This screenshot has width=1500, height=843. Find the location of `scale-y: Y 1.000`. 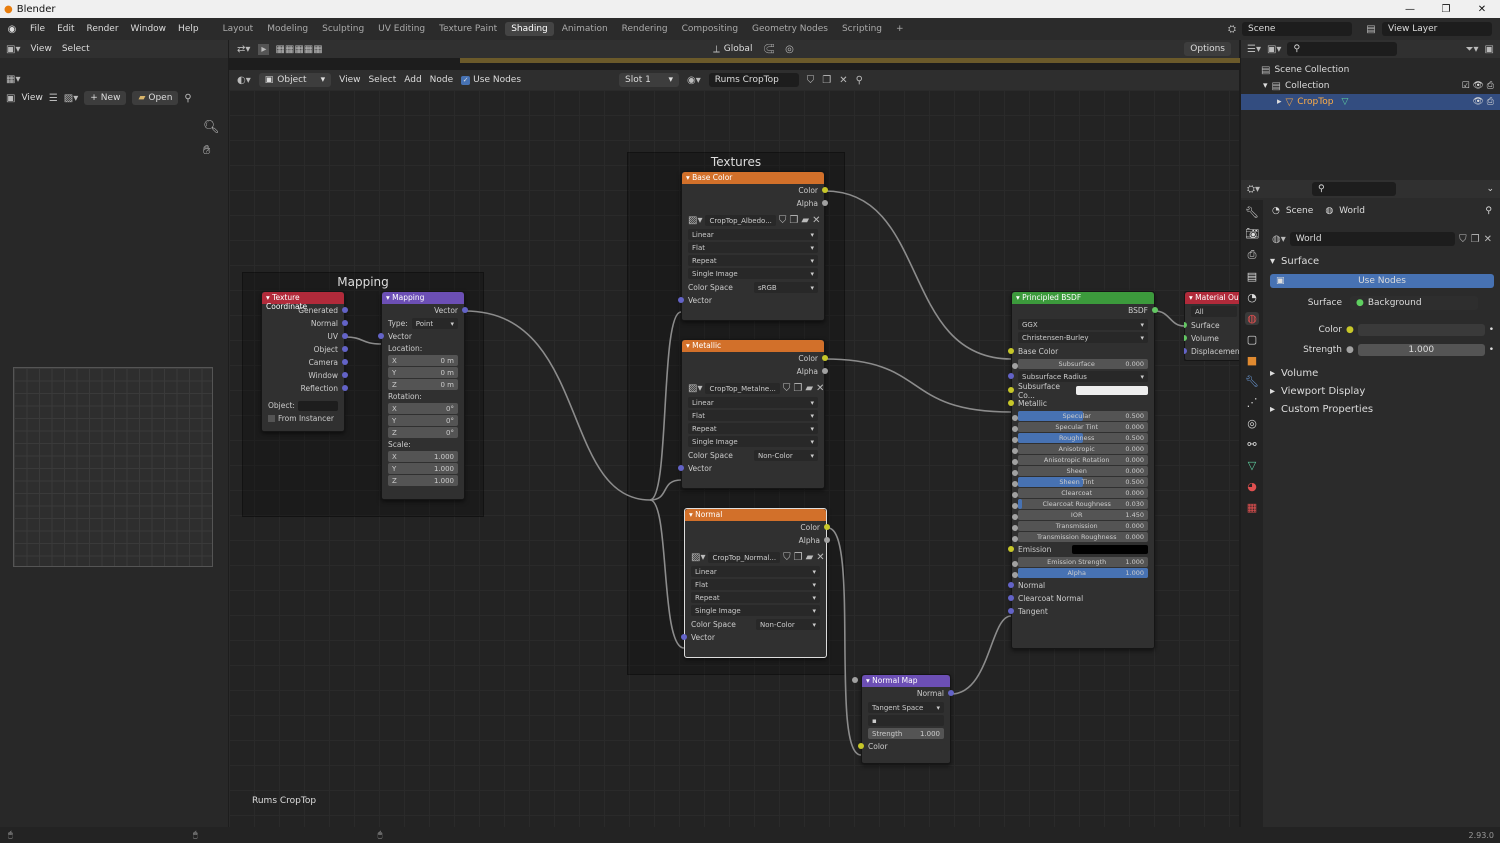

scale-y: Y 1.000 is located at coordinates (423, 468).